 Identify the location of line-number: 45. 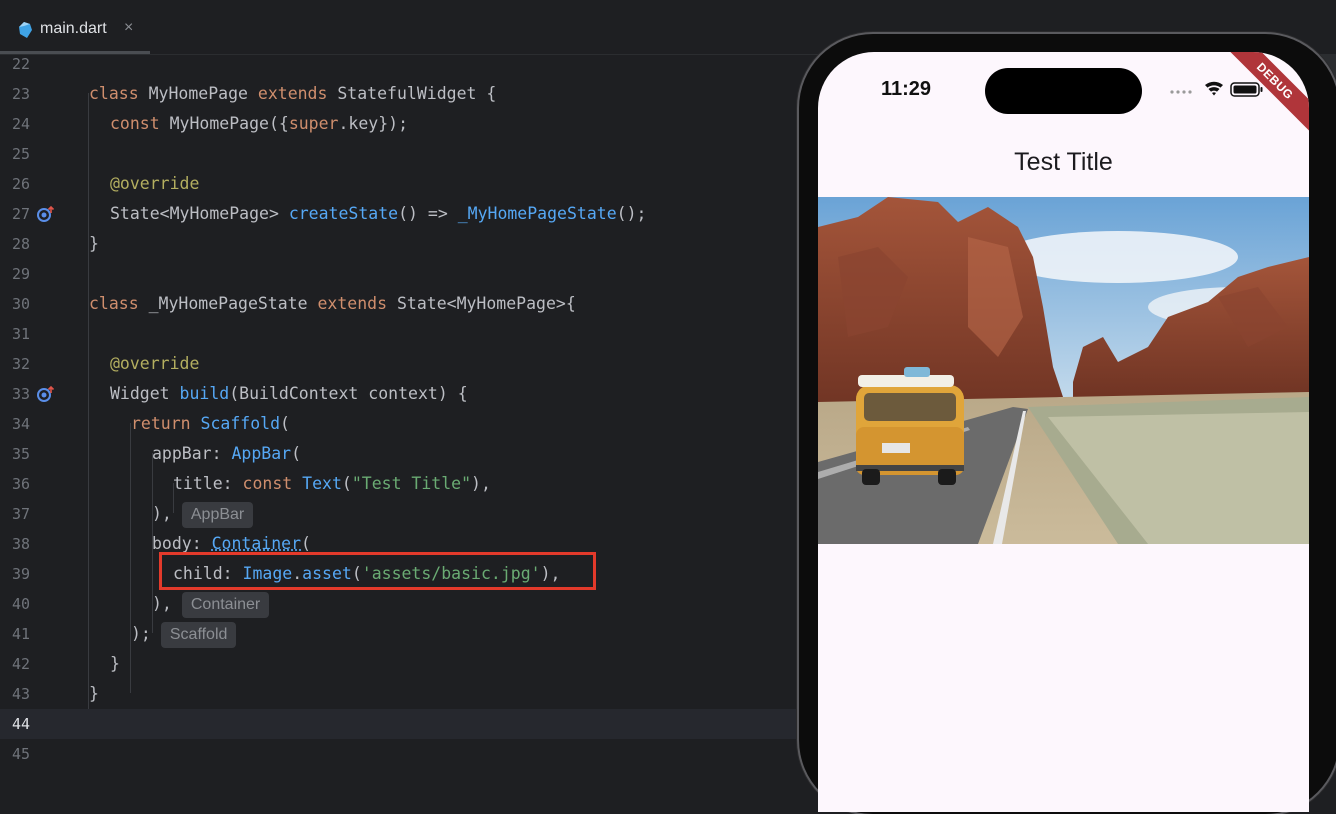
(20, 754).